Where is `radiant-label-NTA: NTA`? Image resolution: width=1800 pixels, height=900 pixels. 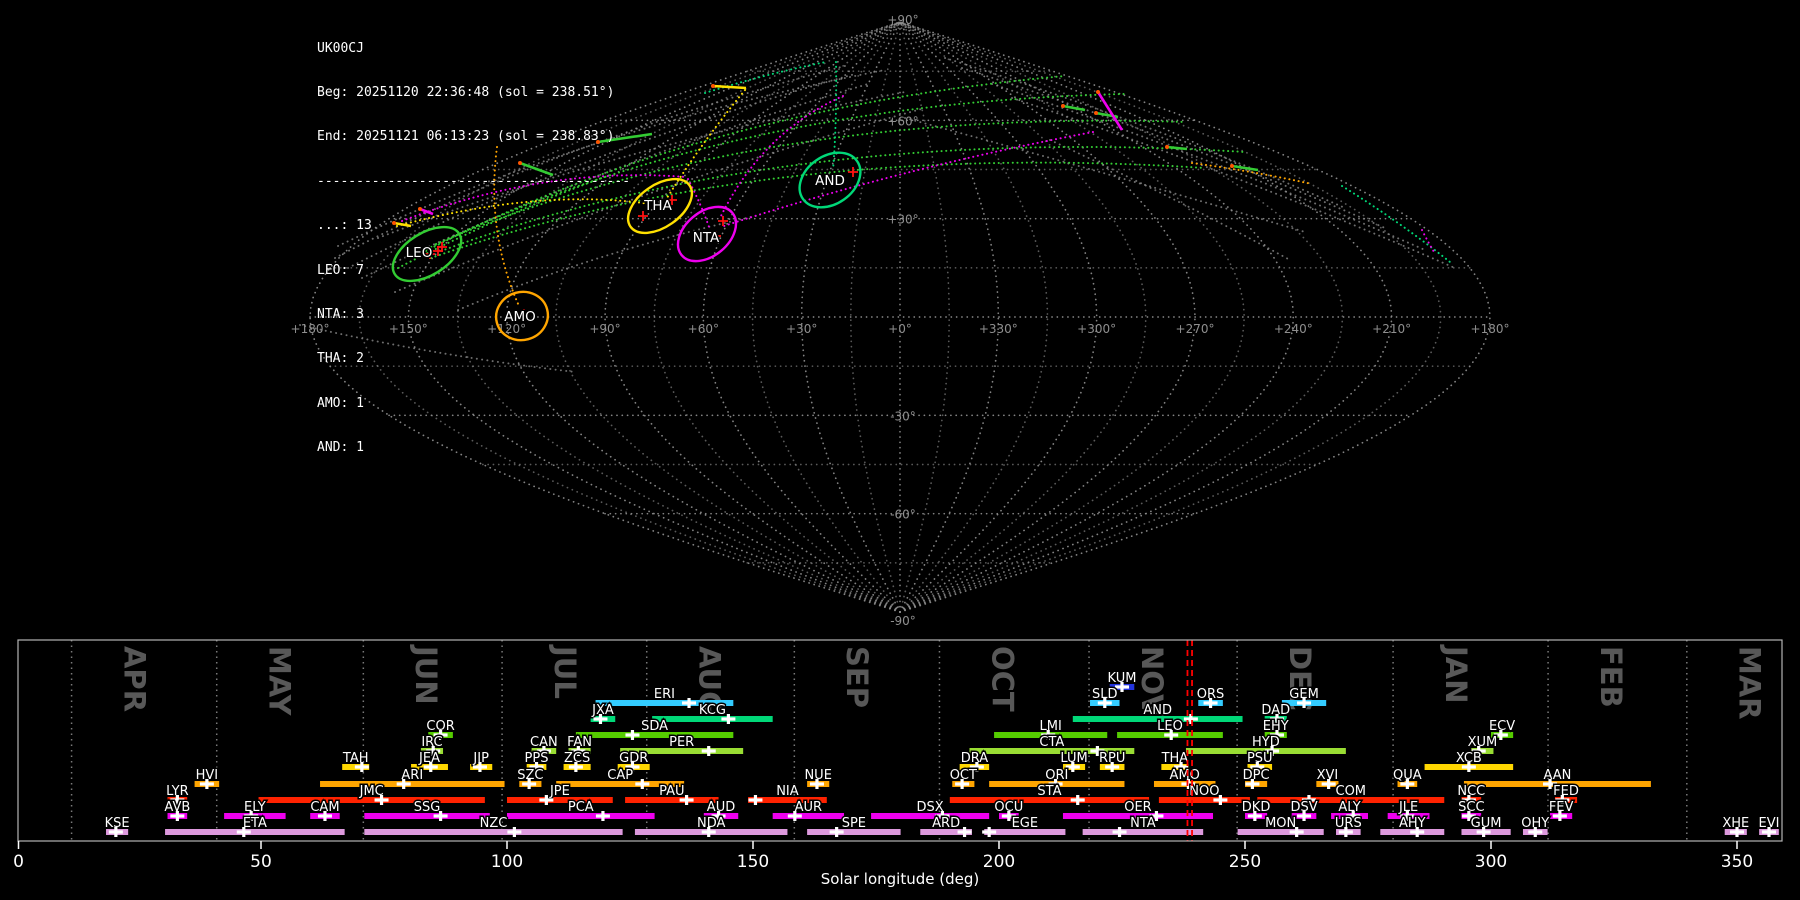 radiant-label-NTA: NTA is located at coordinates (706, 238).